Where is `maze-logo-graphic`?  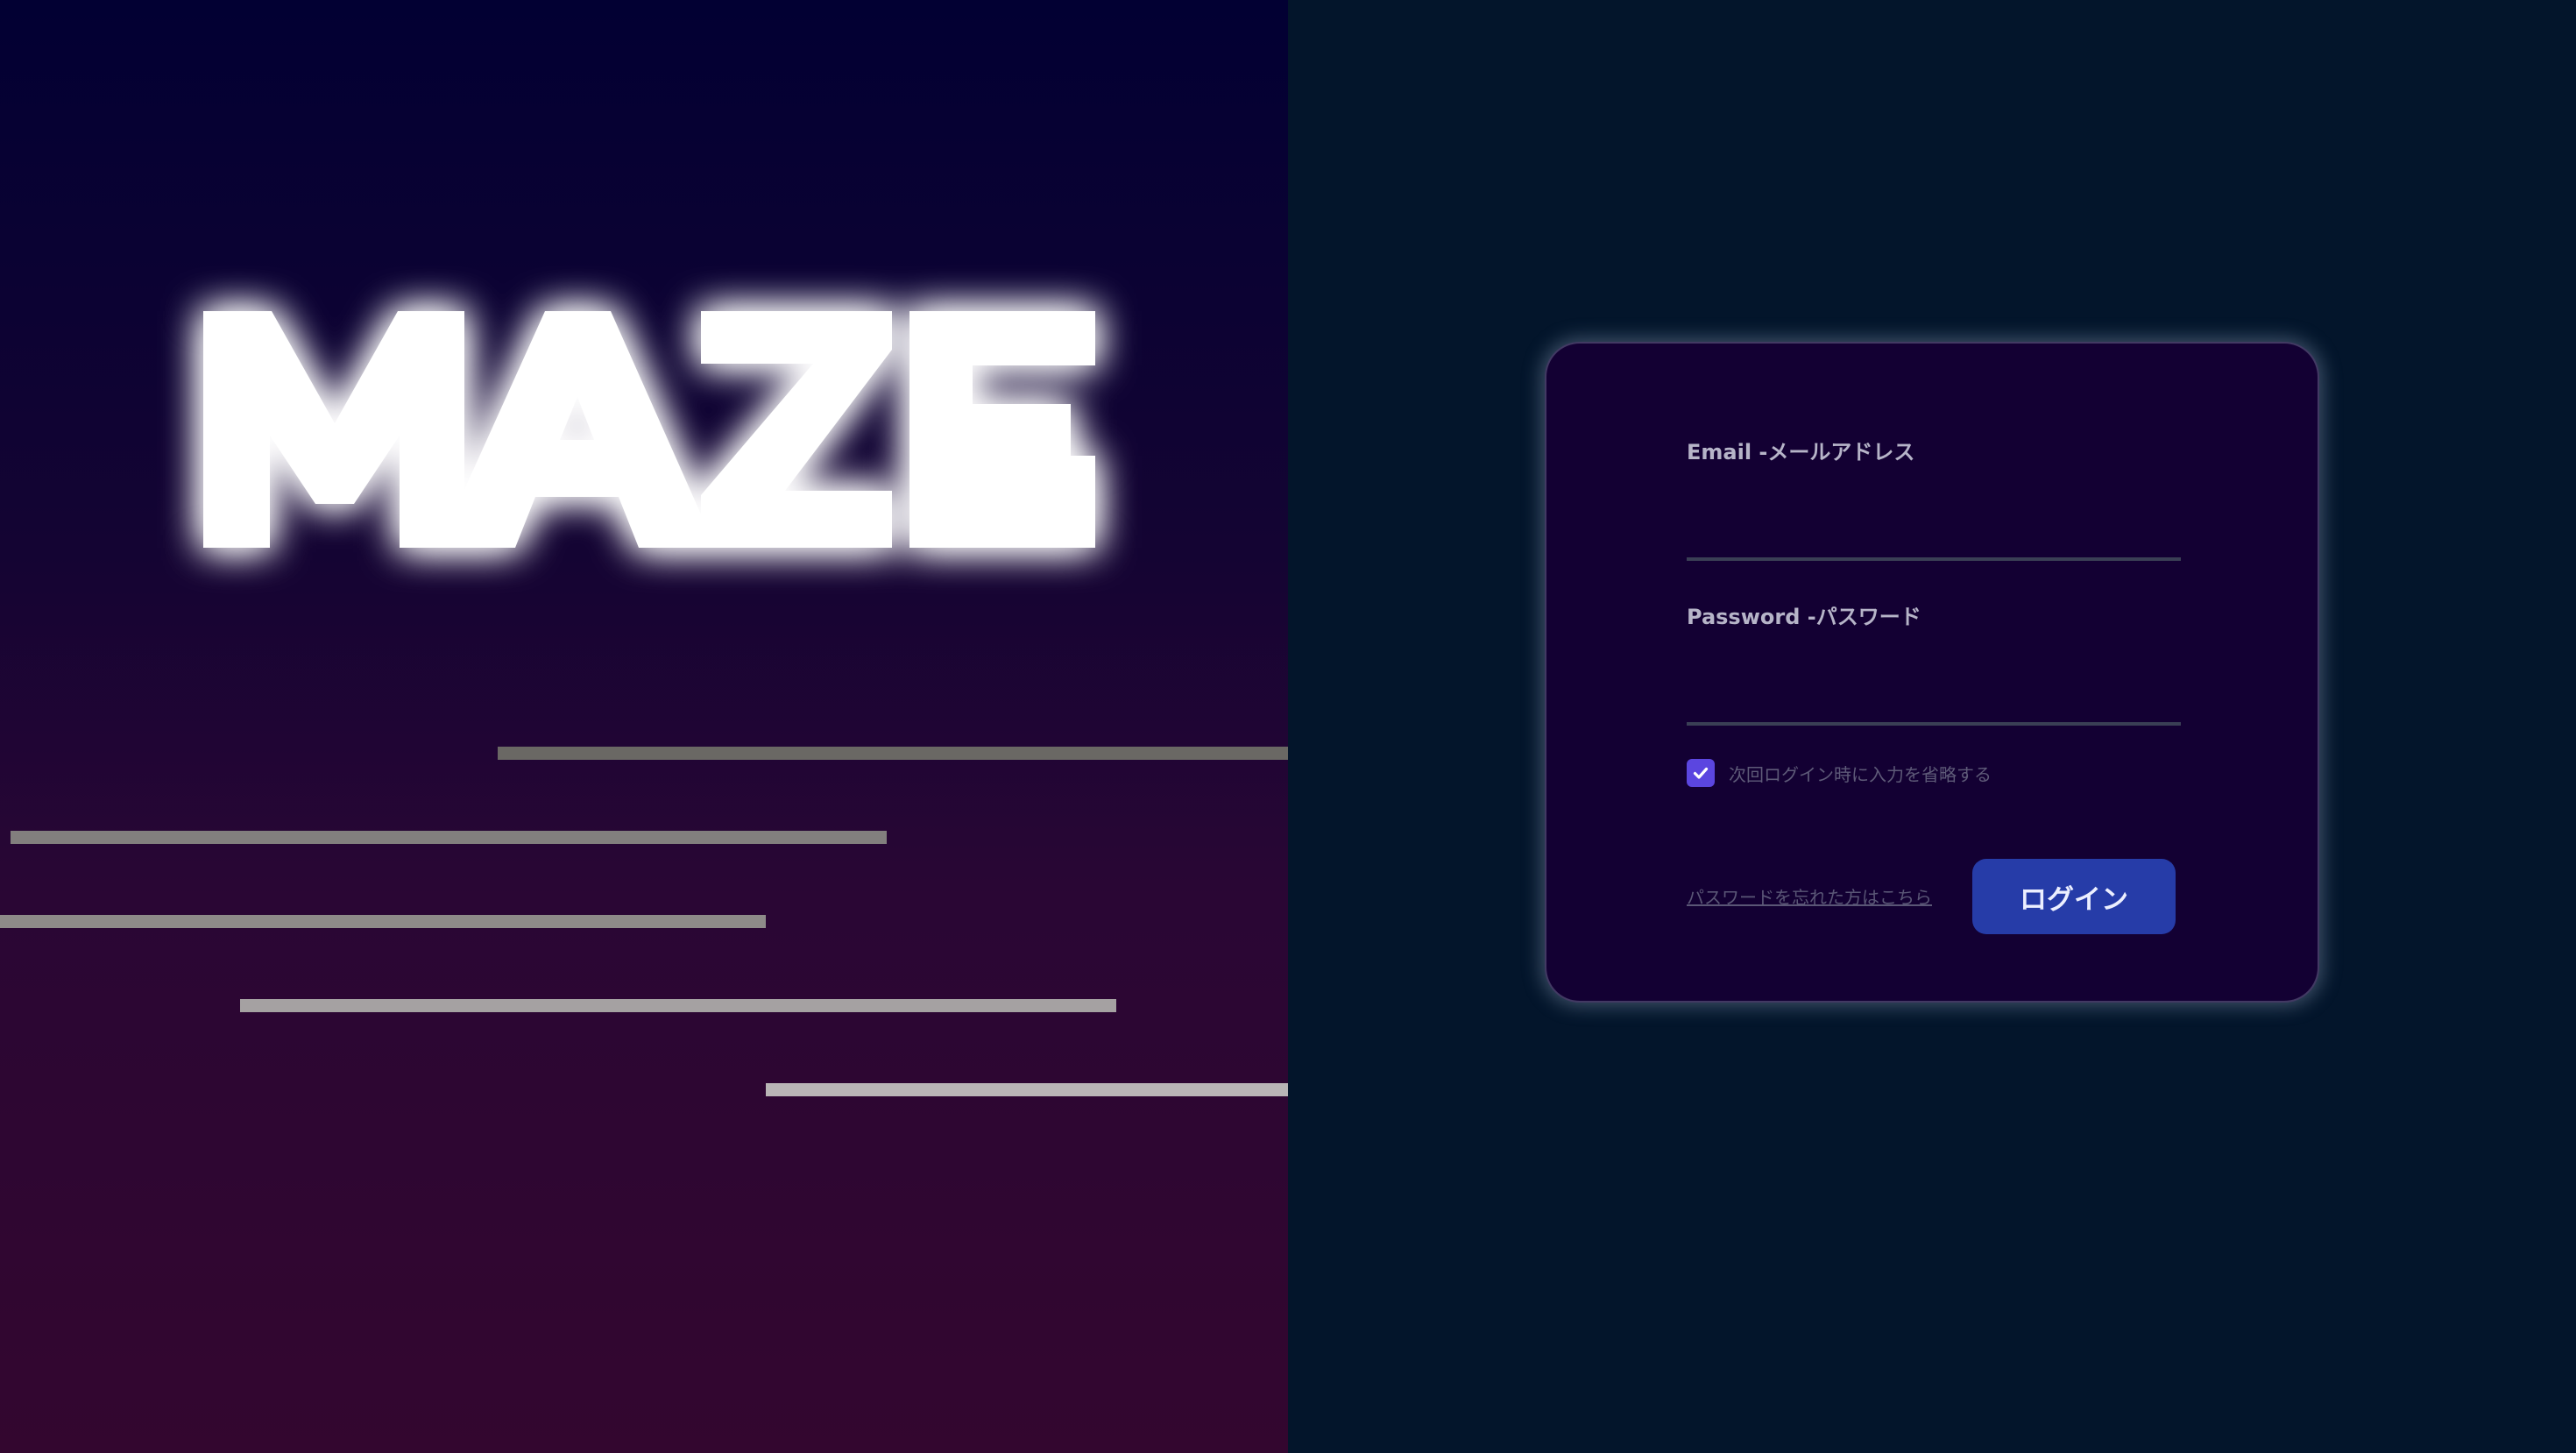 maze-logo-graphic is located at coordinates (649, 429).